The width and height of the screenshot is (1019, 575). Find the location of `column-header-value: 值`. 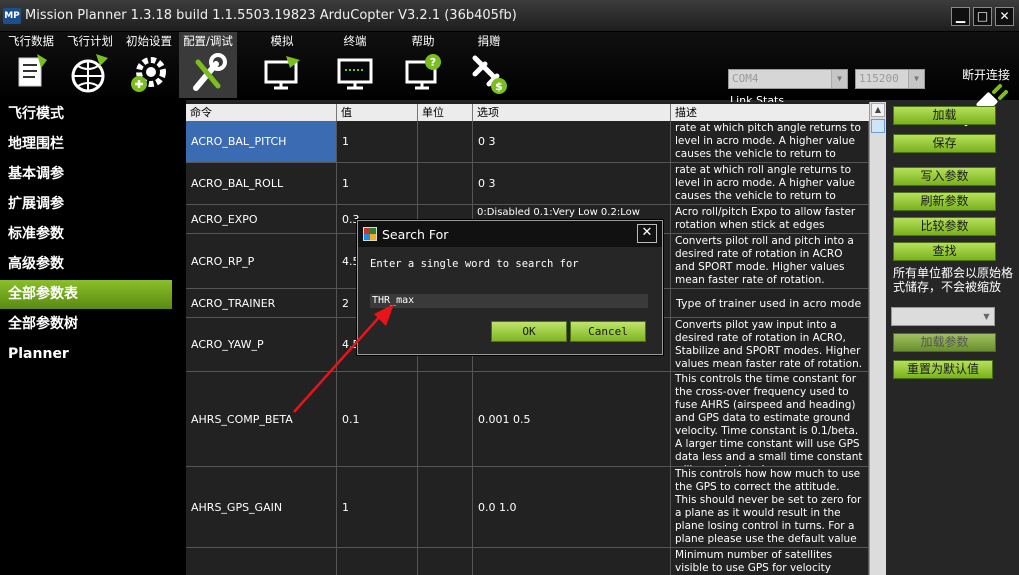

column-header-value: 值 is located at coordinates (377, 112).